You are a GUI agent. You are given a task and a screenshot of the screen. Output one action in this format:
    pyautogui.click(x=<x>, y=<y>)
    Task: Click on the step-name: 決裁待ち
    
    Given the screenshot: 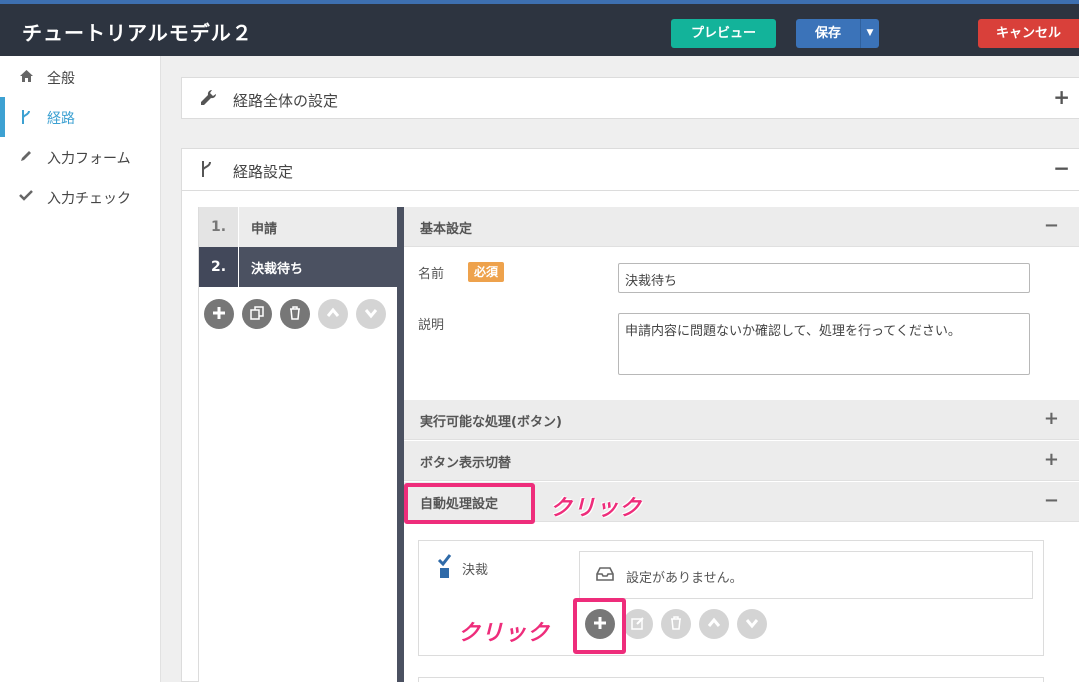 What is the action you would take?
    pyautogui.click(x=277, y=269)
    